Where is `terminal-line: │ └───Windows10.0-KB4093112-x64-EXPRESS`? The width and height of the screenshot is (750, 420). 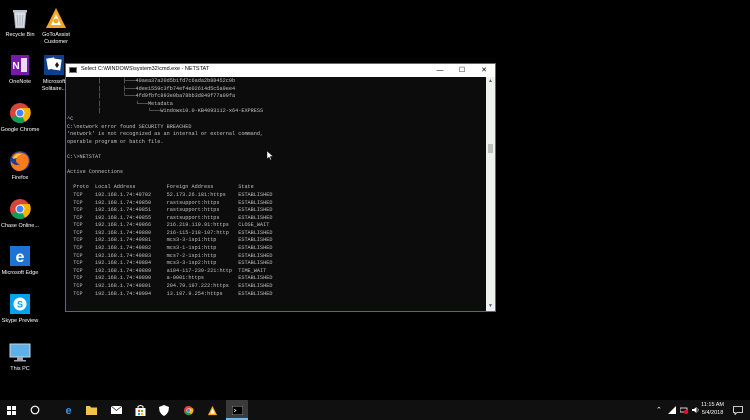
terminal-line: │ └───Windows10.0-KB4093112-x64-EXPRESS is located at coordinates (165, 111).